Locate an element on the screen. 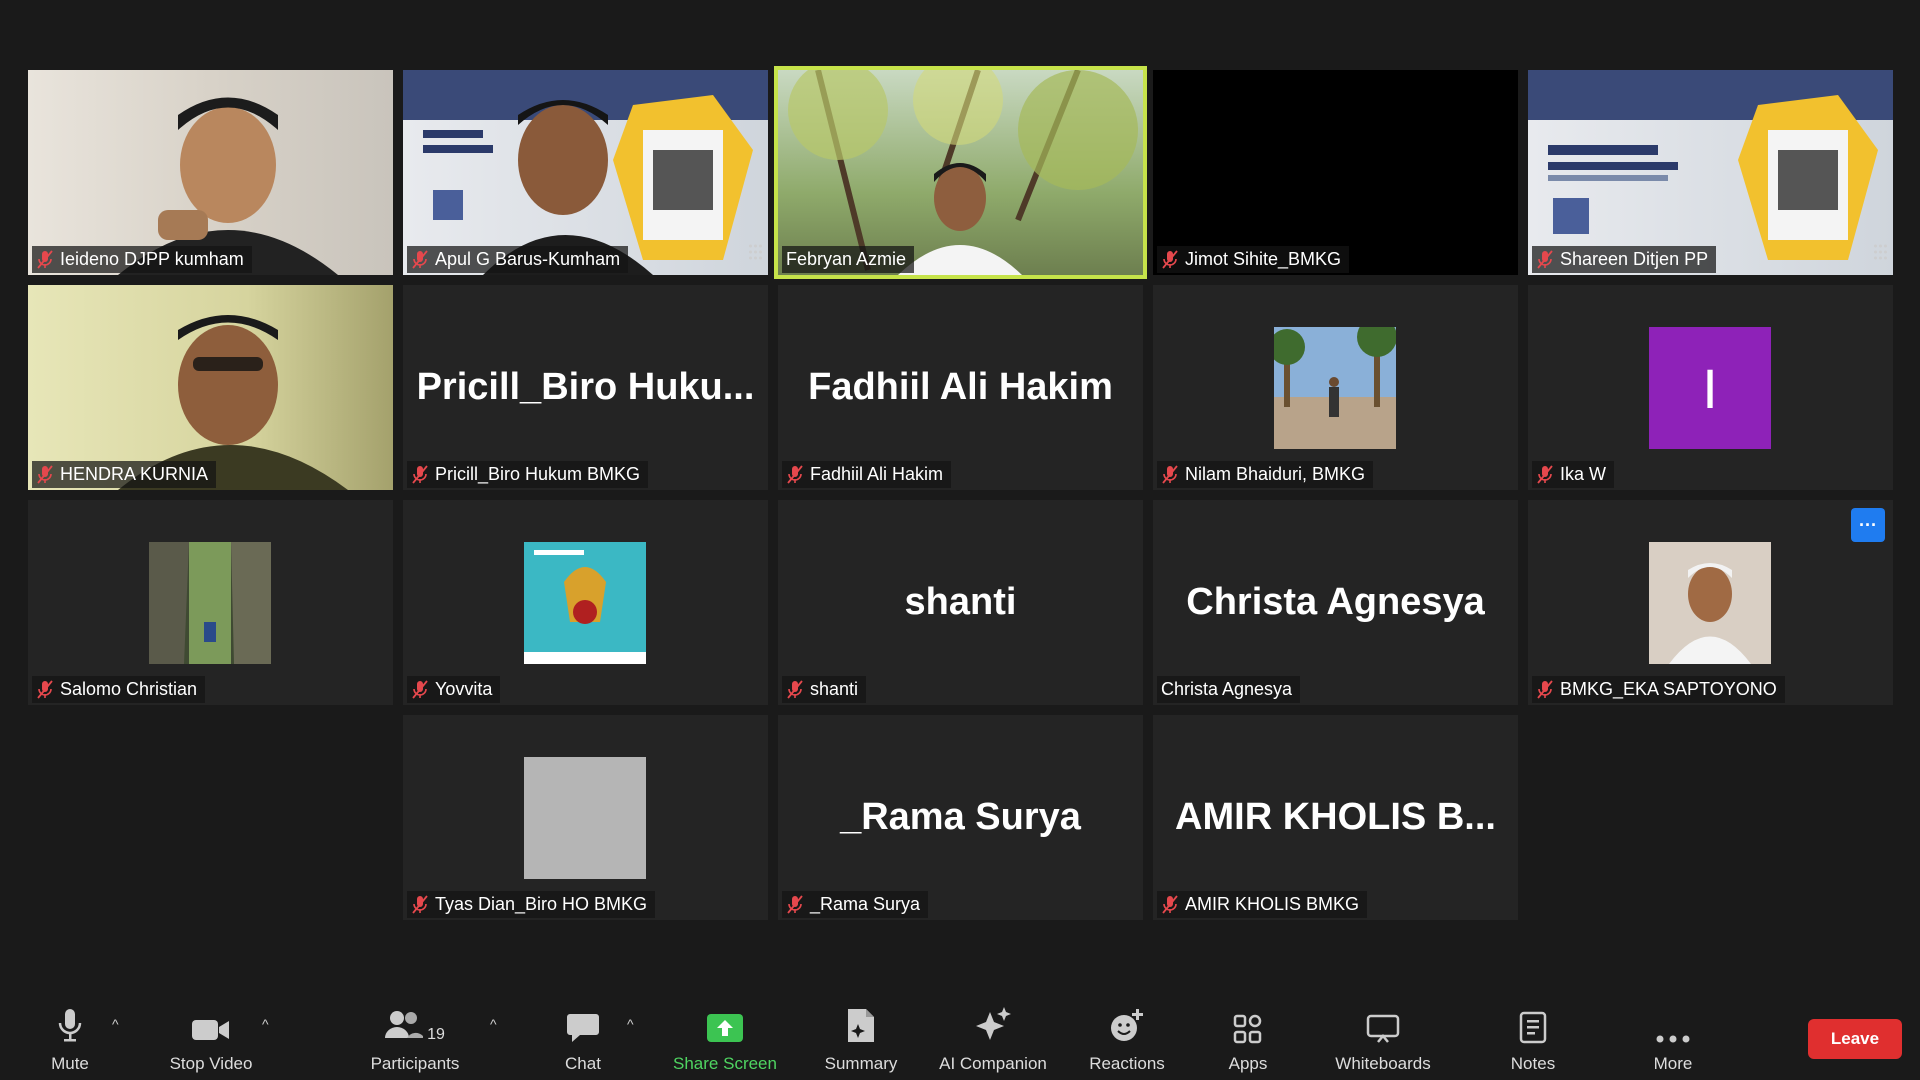  participant-name-label: Ieideno DJPP kumham is located at coordinates (142, 259).